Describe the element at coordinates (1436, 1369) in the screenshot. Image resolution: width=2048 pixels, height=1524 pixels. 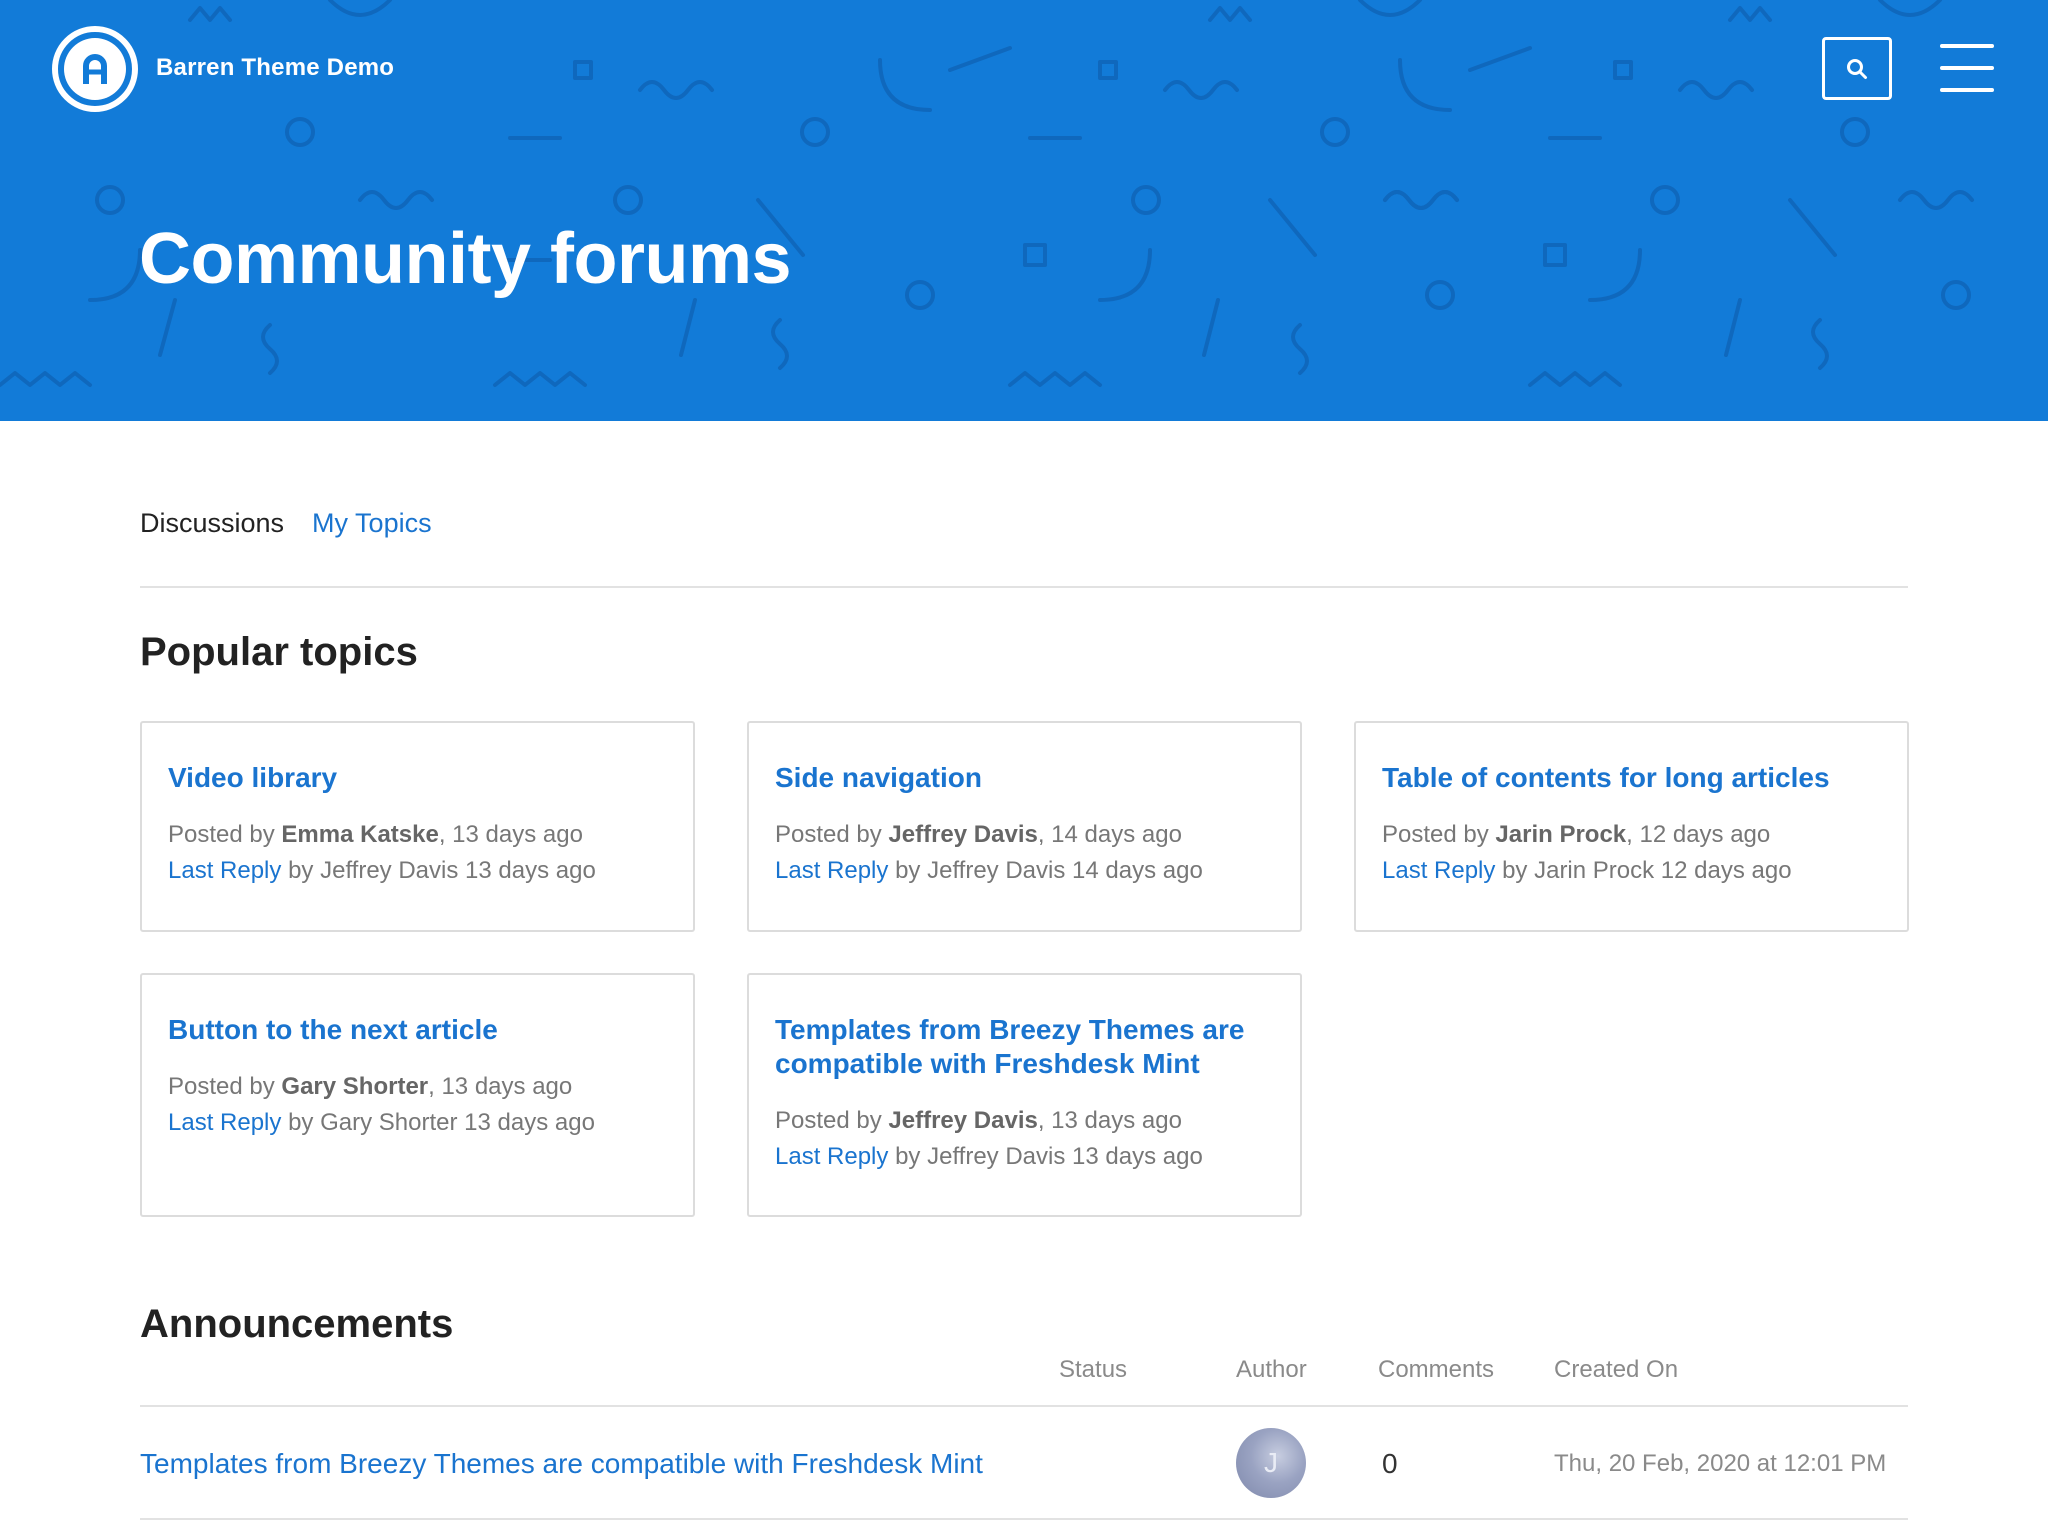
I see `column-header-comments: Comments` at that location.